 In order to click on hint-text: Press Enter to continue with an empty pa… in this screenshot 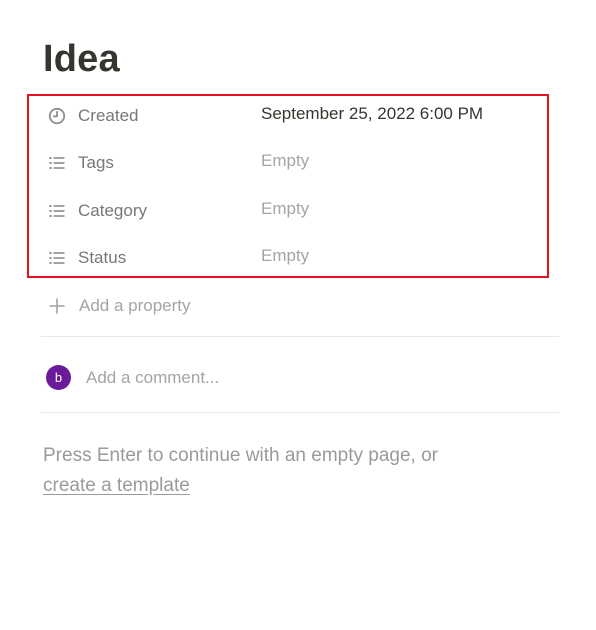, I will do `click(240, 455)`.